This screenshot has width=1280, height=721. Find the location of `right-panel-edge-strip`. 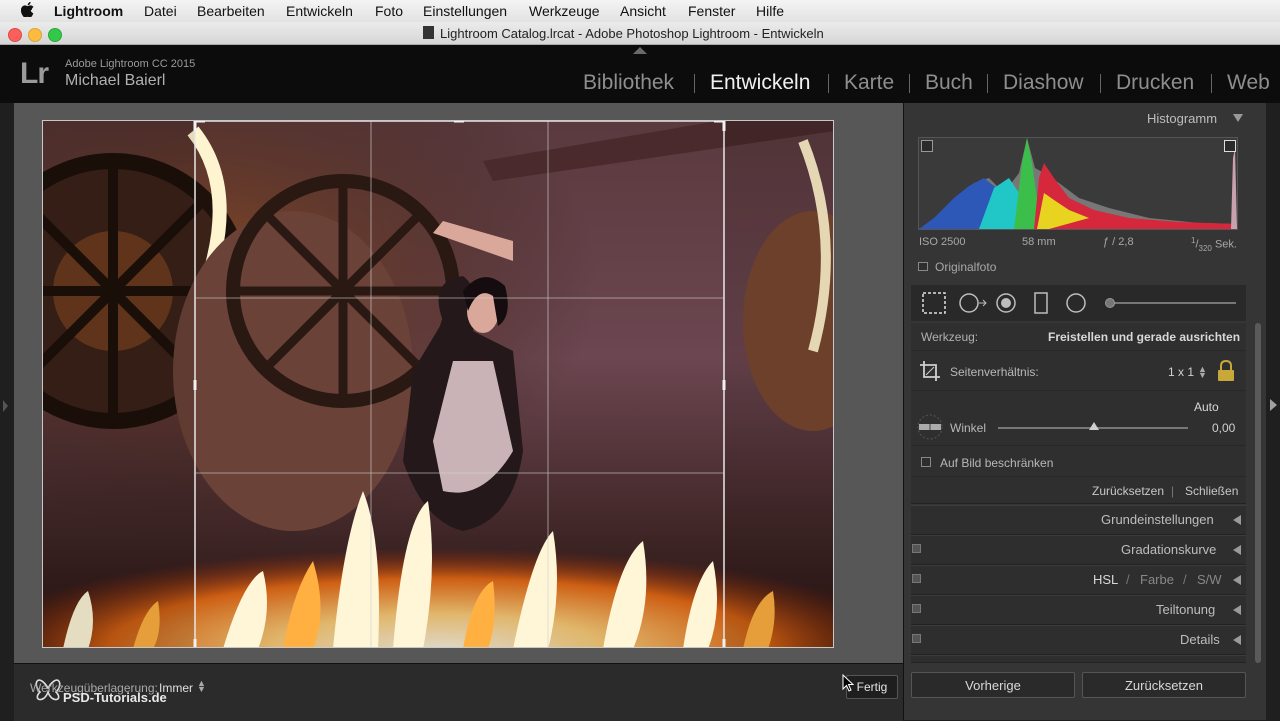

right-panel-edge-strip is located at coordinates (1272, 411).